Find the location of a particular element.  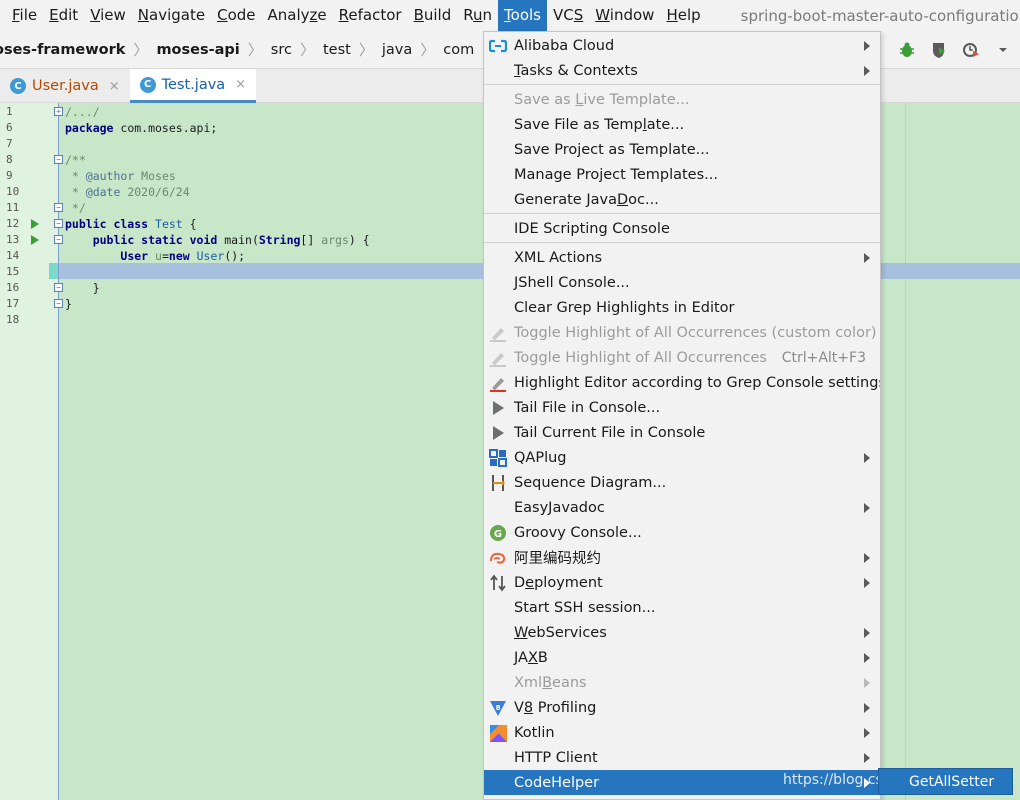

profiler-icon is located at coordinates (971, 50).